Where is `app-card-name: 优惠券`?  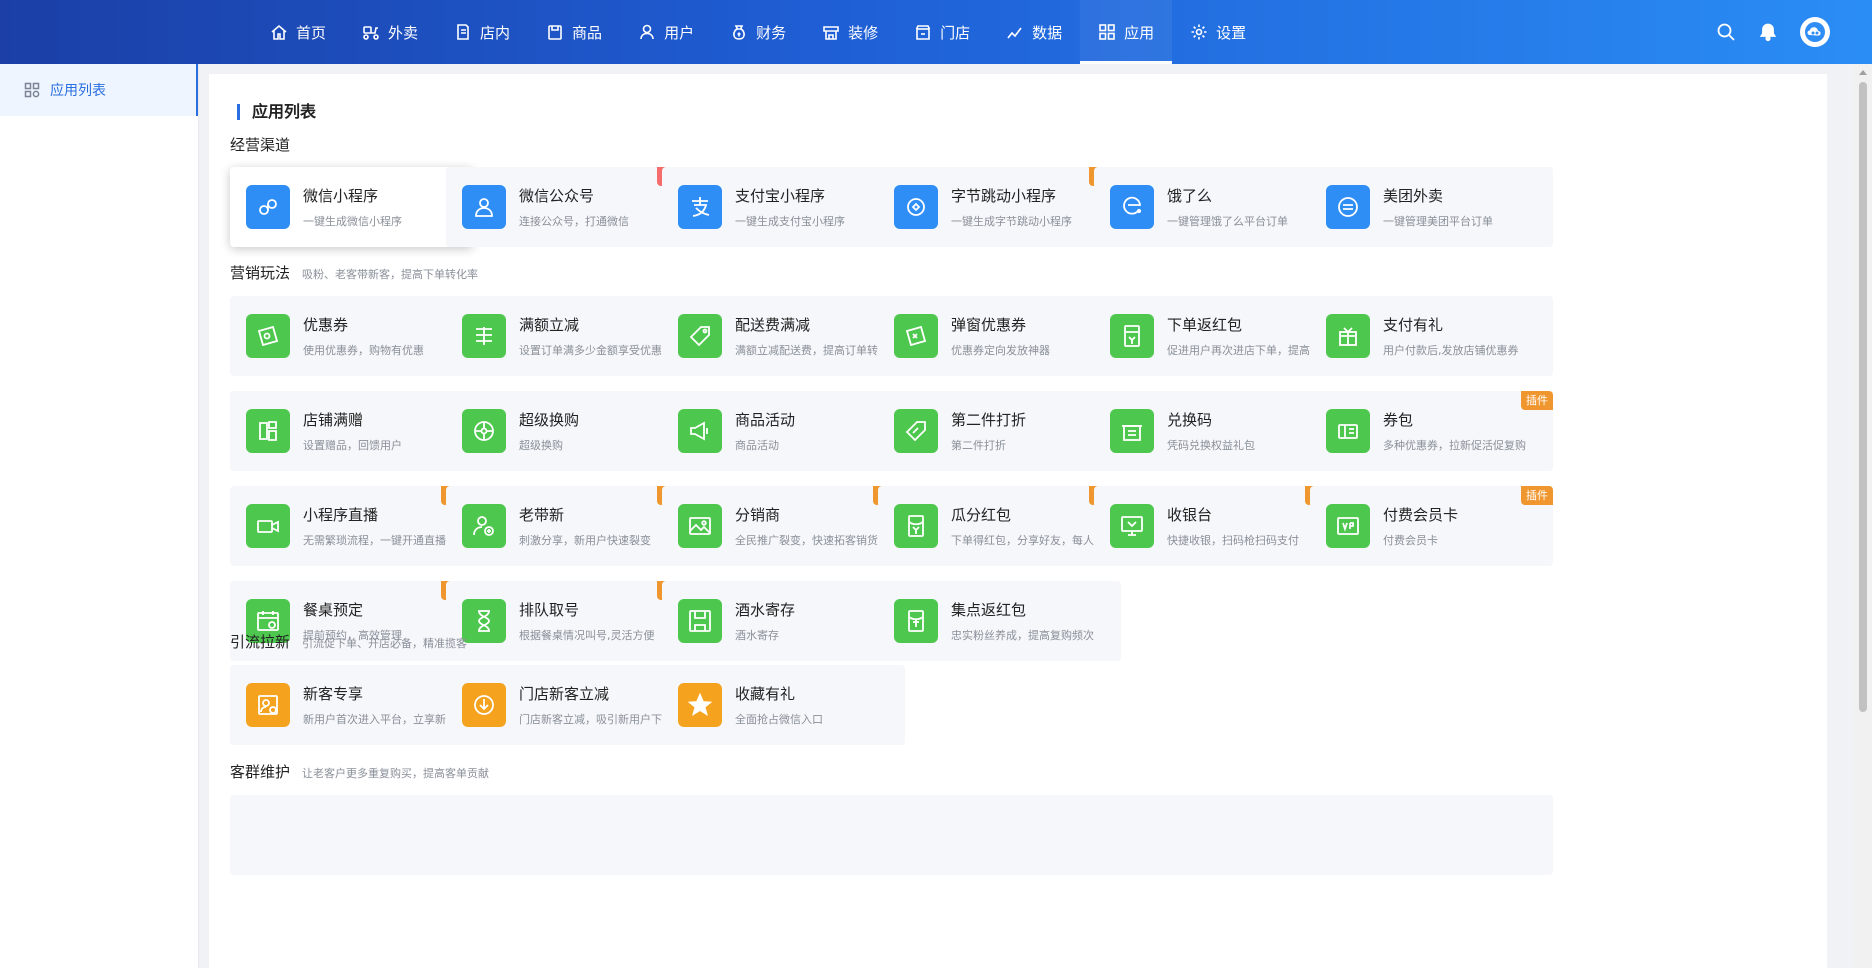
app-card-name: 优惠券 is located at coordinates (326, 325).